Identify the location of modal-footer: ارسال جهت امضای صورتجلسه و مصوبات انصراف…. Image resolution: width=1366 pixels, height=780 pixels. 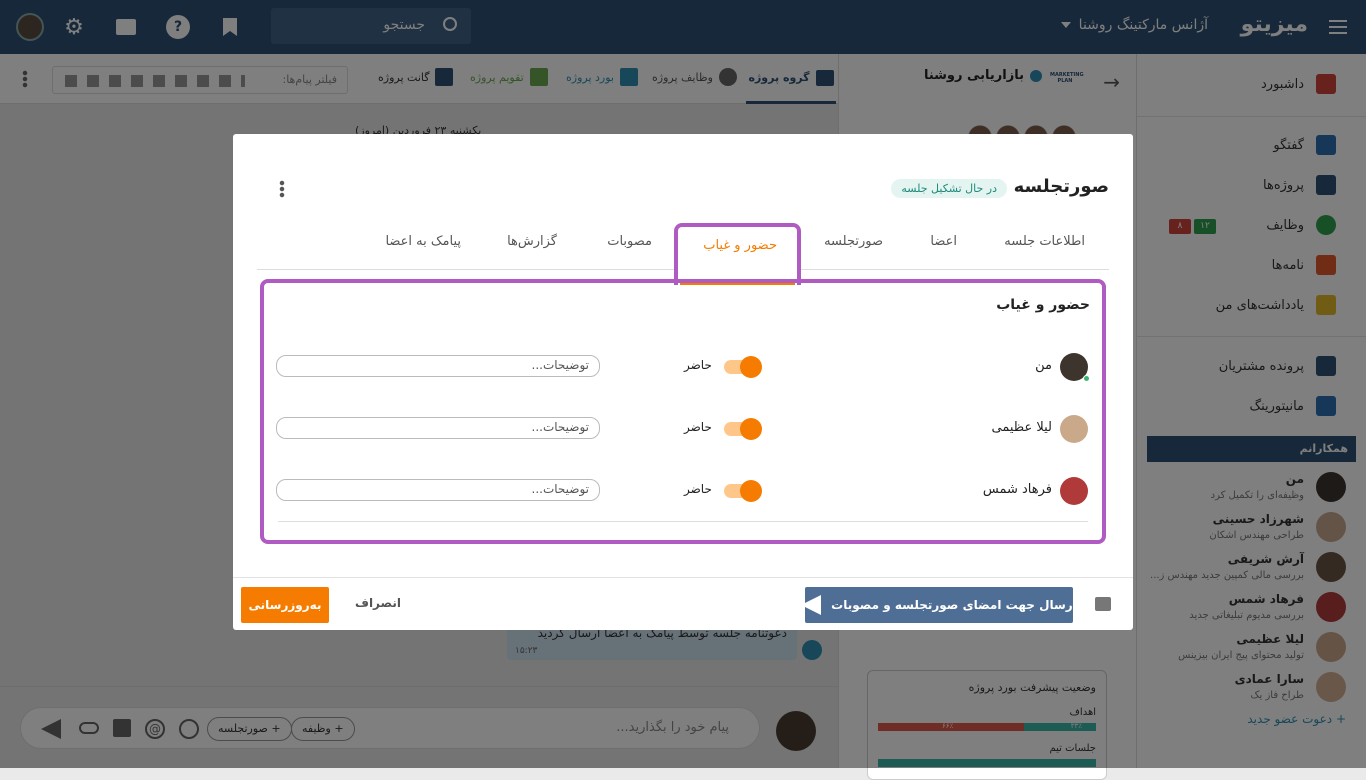
(683, 603).